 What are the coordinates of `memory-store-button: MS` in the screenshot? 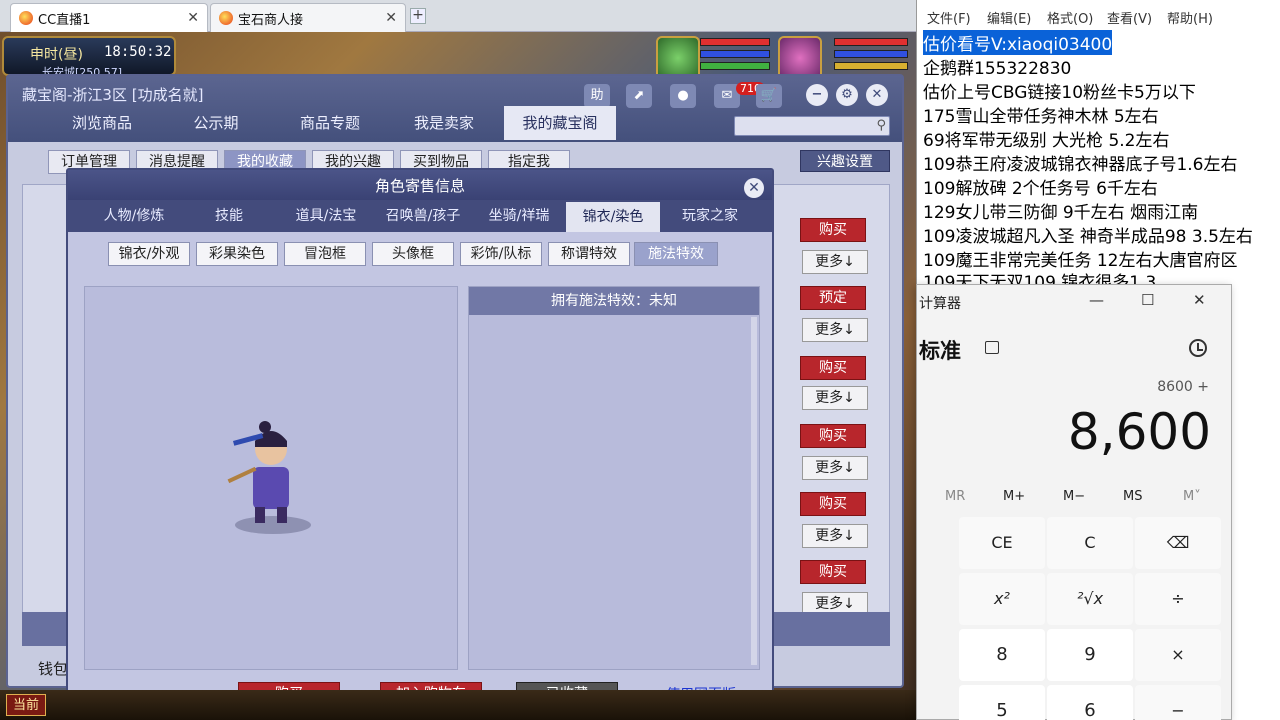 It's located at (1132, 496).